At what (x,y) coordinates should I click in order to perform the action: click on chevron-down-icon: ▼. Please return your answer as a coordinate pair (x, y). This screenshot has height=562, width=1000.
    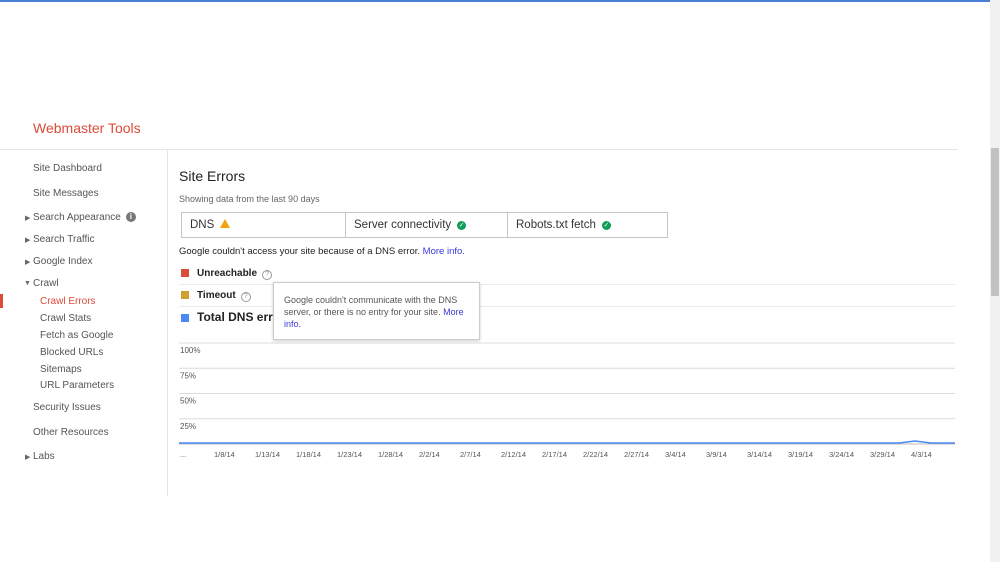
    Looking at the image, I should click on (27, 283).